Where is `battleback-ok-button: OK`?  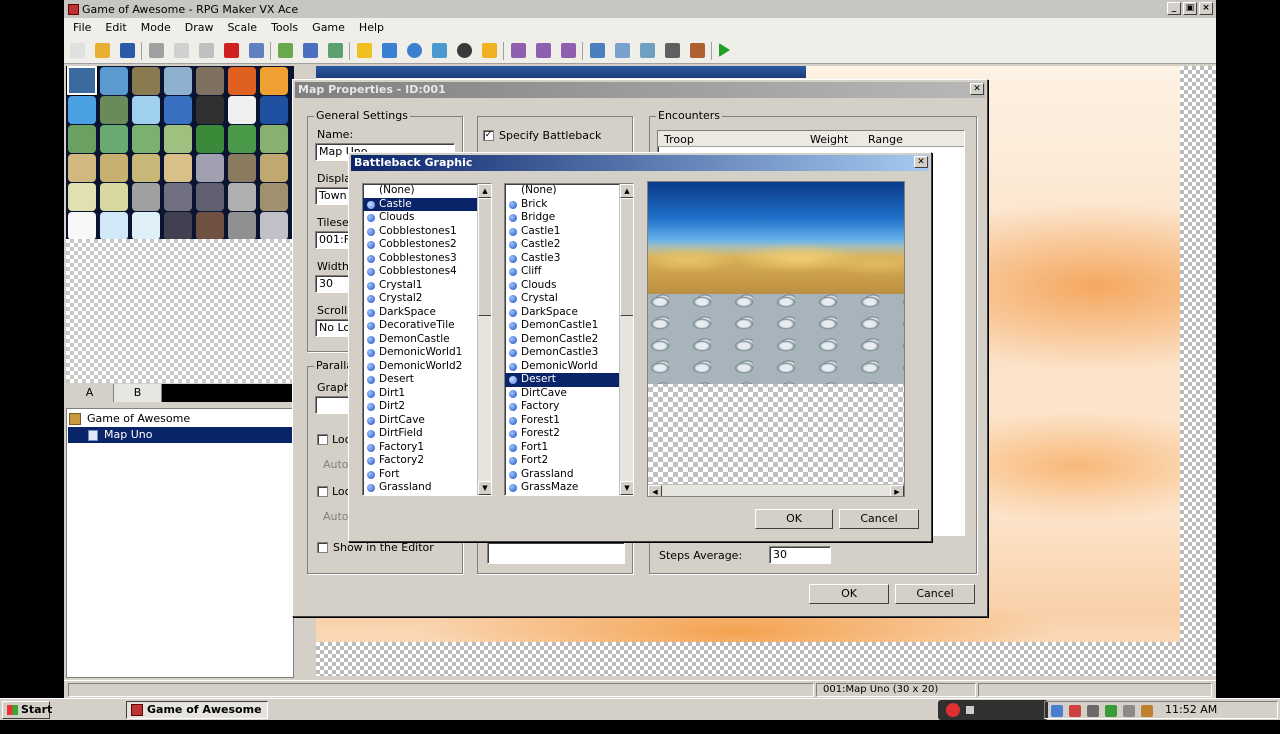
battleback-ok-button: OK is located at coordinates (794, 519).